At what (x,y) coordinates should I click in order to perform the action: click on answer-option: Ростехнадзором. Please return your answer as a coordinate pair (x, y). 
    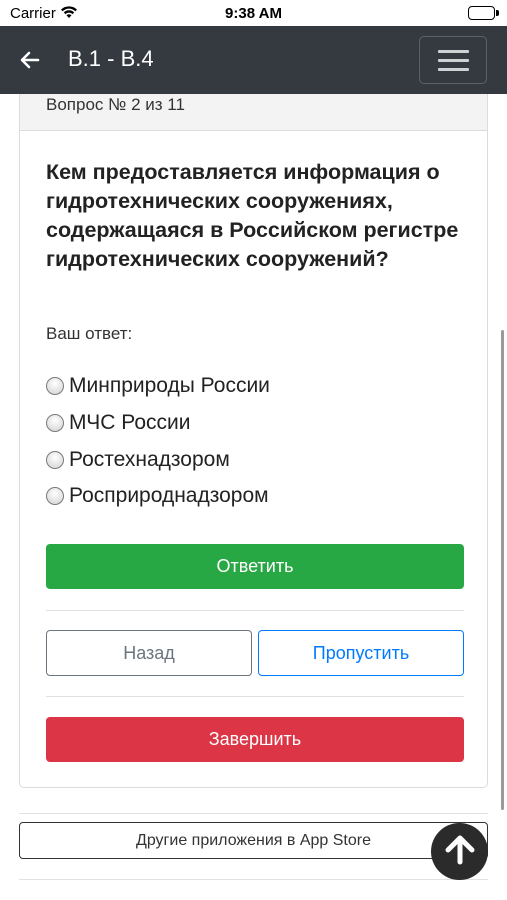
    Looking at the image, I should click on (138, 460).